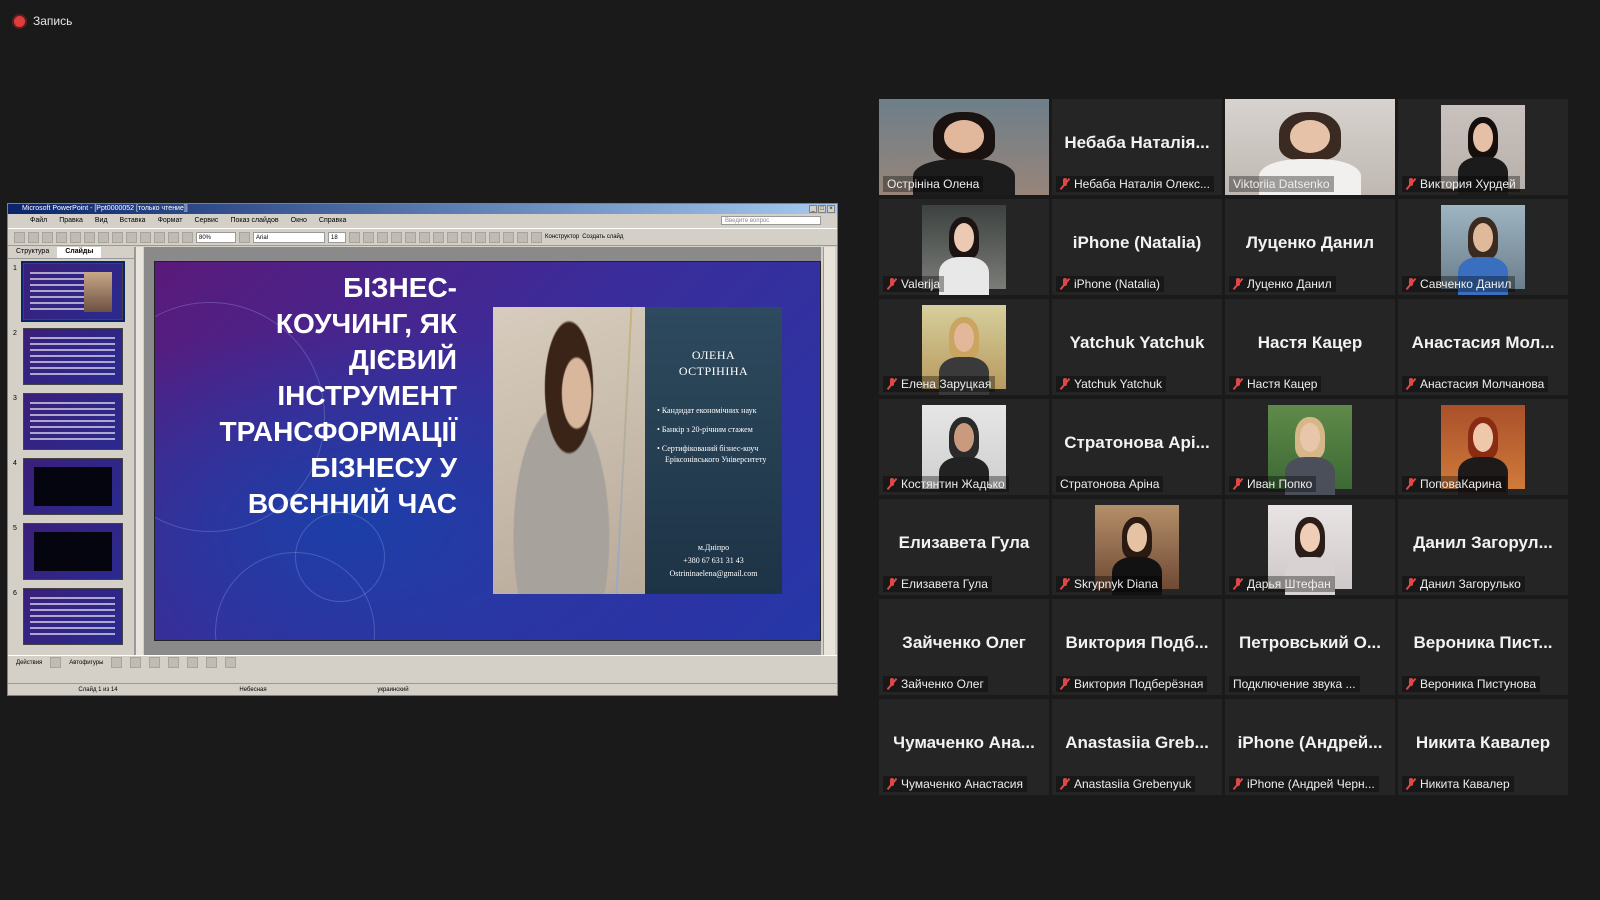 This screenshot has width=1600, height=900. What do you see at coordinates (452, 237) in the screenshot?
I see `numbering-icon` at bounding box center [452, 237].